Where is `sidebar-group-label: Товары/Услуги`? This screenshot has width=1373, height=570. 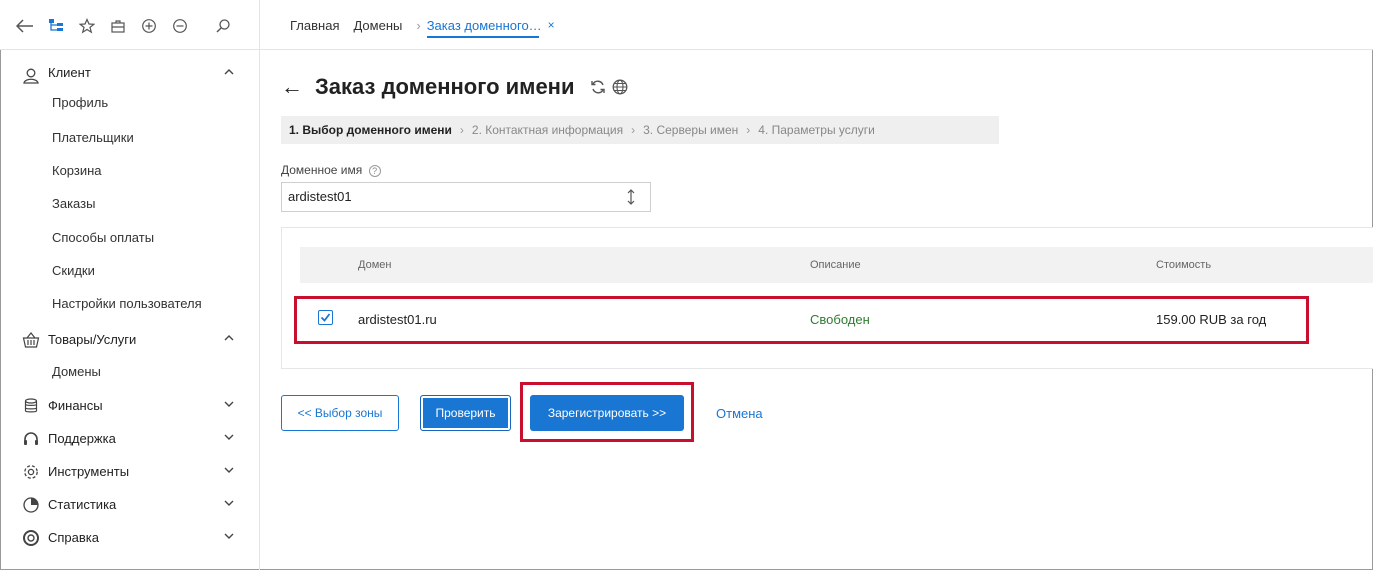 sidebar-group-label: Товары/Услуги is located at coordinates (92, 339).